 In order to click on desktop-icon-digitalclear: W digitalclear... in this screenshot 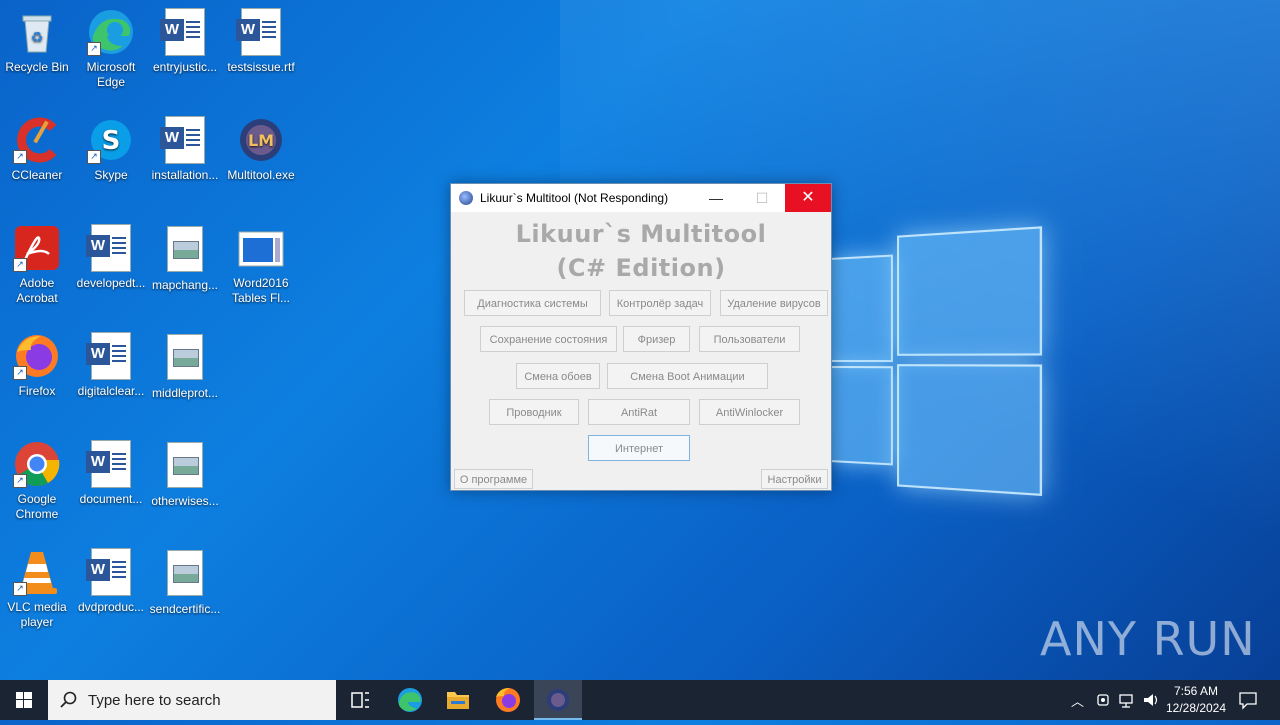, I will do `click(111, 365)`.